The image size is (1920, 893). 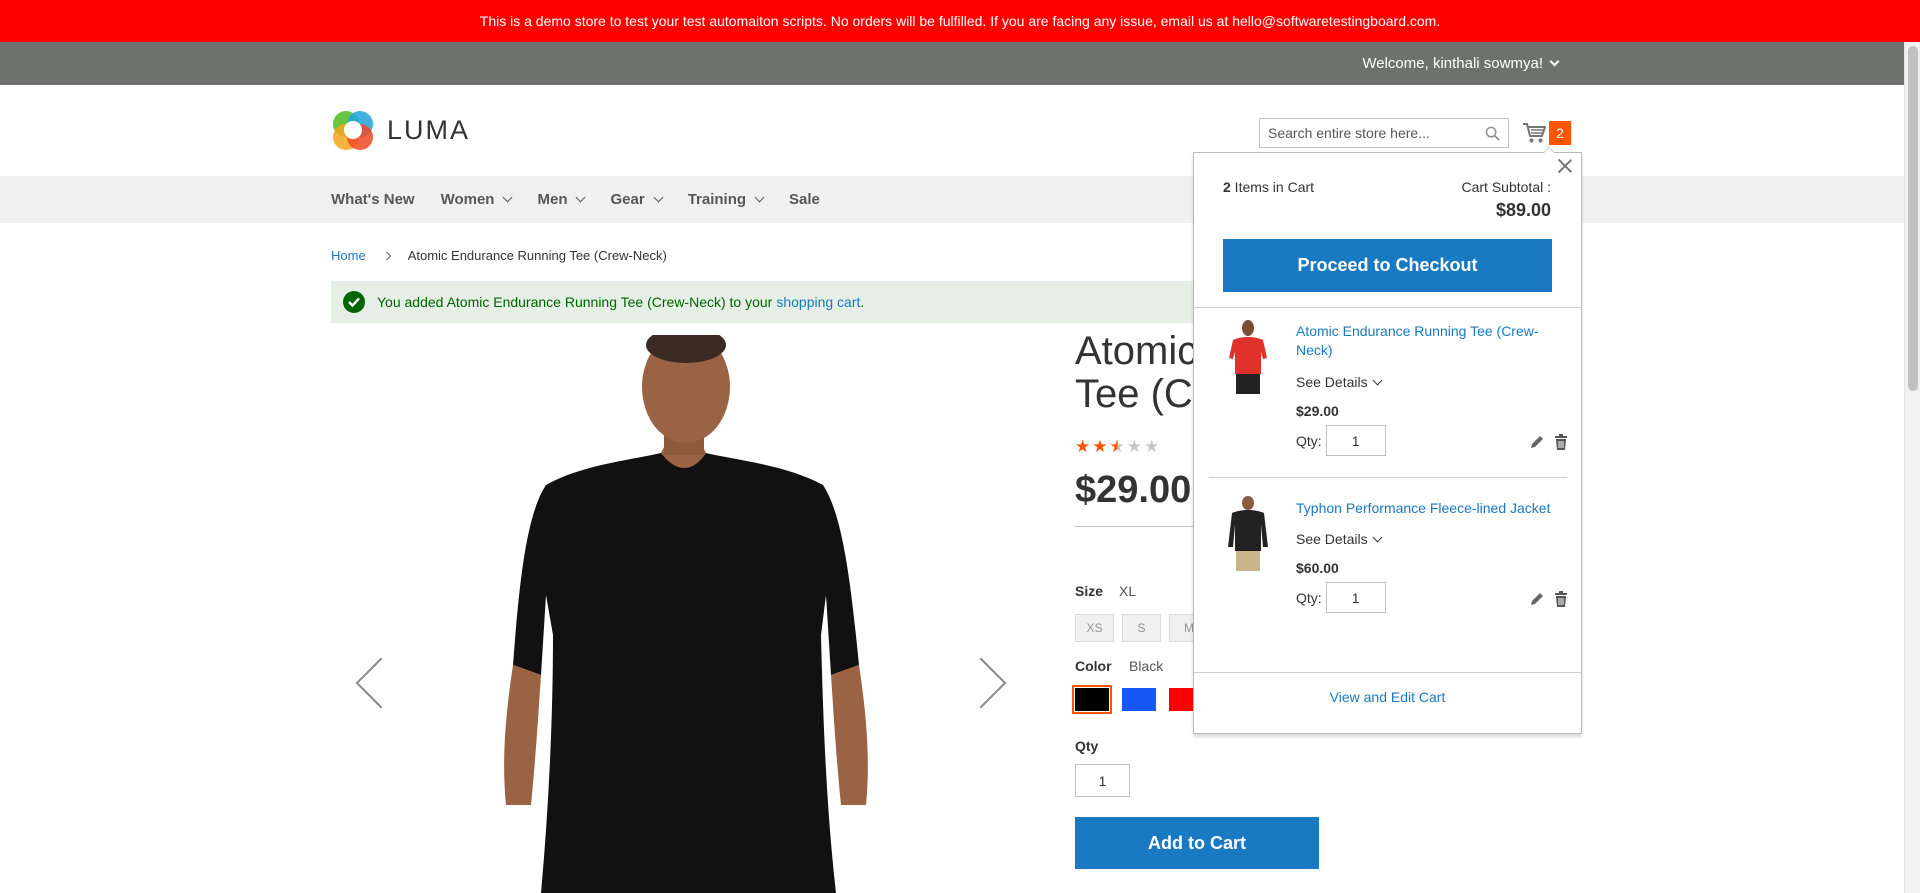 I want to click on product-image, so click(x=686, y=614).